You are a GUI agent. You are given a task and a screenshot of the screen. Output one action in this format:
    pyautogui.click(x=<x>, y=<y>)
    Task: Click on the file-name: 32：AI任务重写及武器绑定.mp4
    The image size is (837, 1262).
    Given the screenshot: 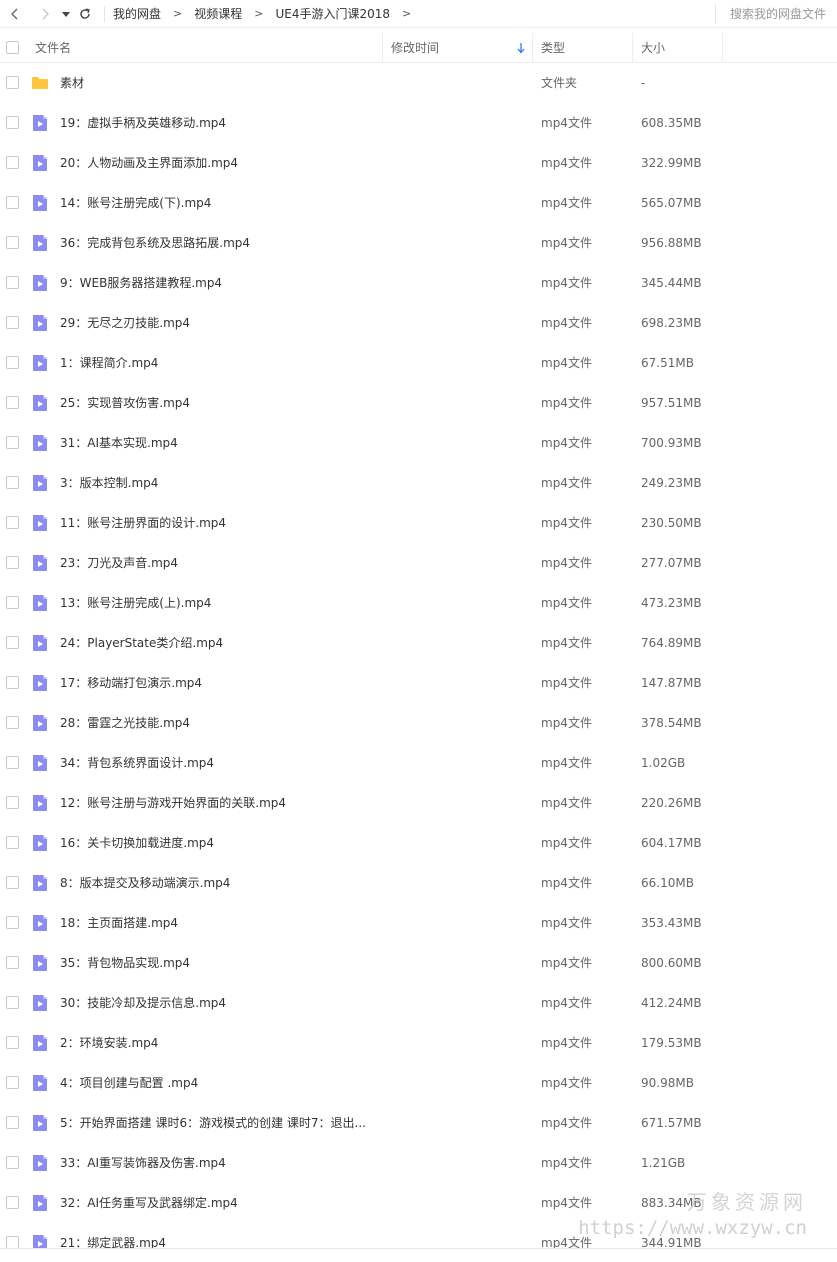 What is the action you would take?
    pyautogui.click(x=149, y=1203)
    